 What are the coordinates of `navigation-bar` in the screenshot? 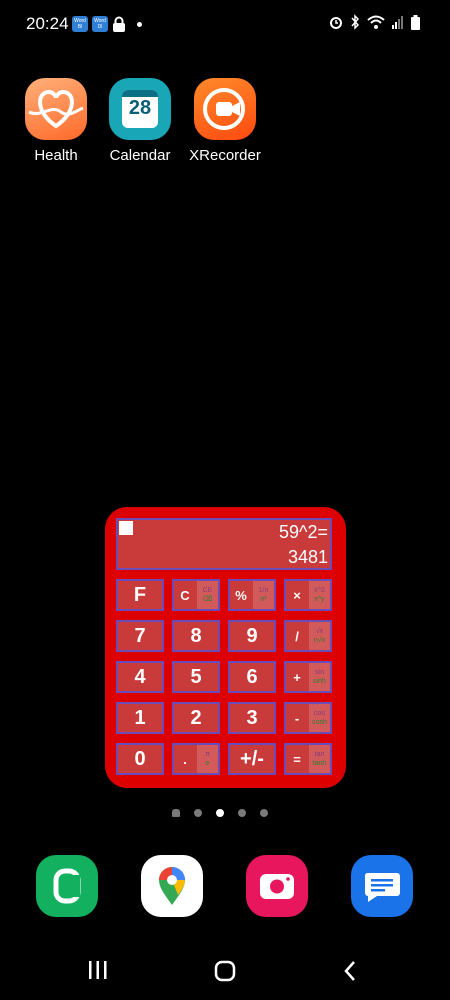 It's located at (225, 970).